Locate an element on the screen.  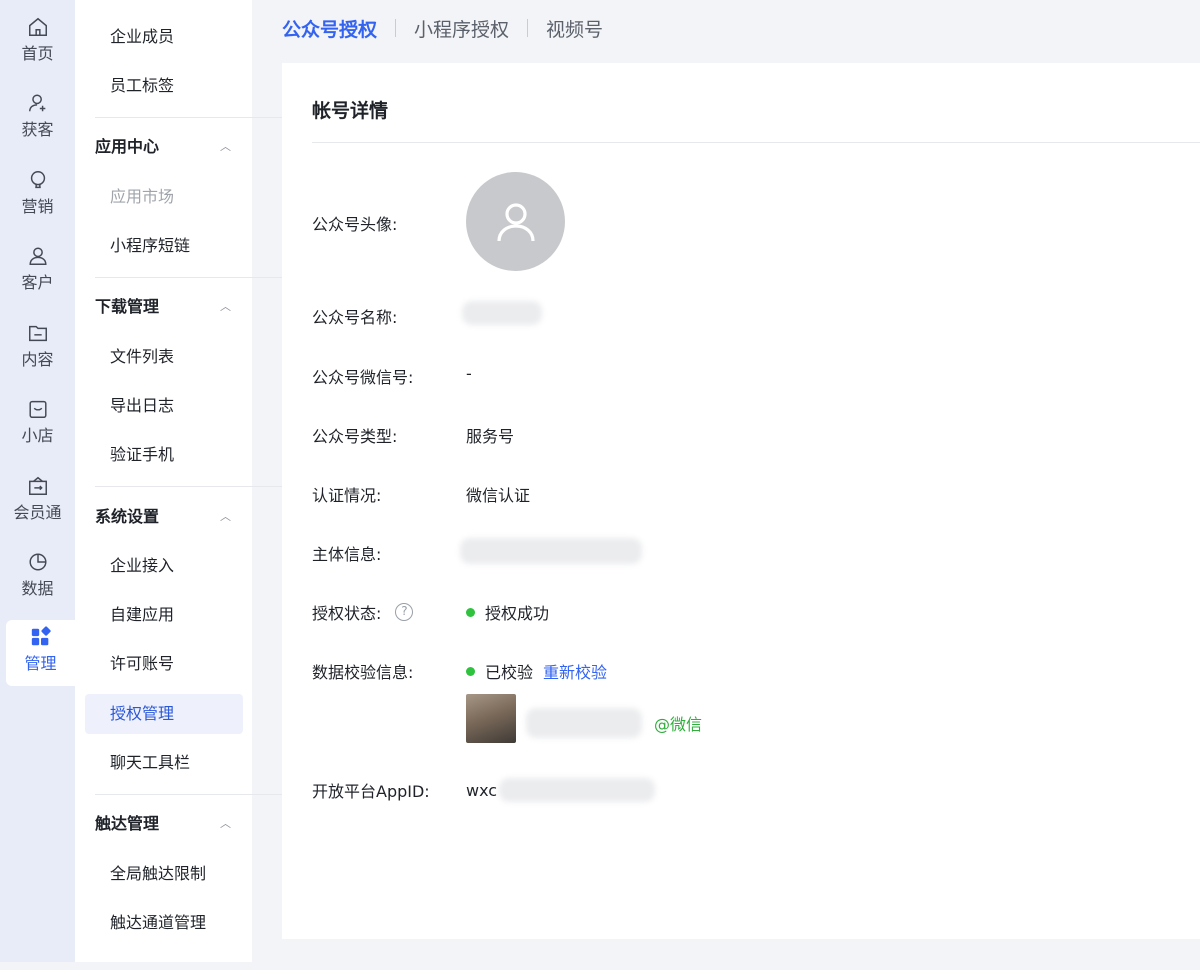
rail-label: 管理 is located at coordinates (40, 663).